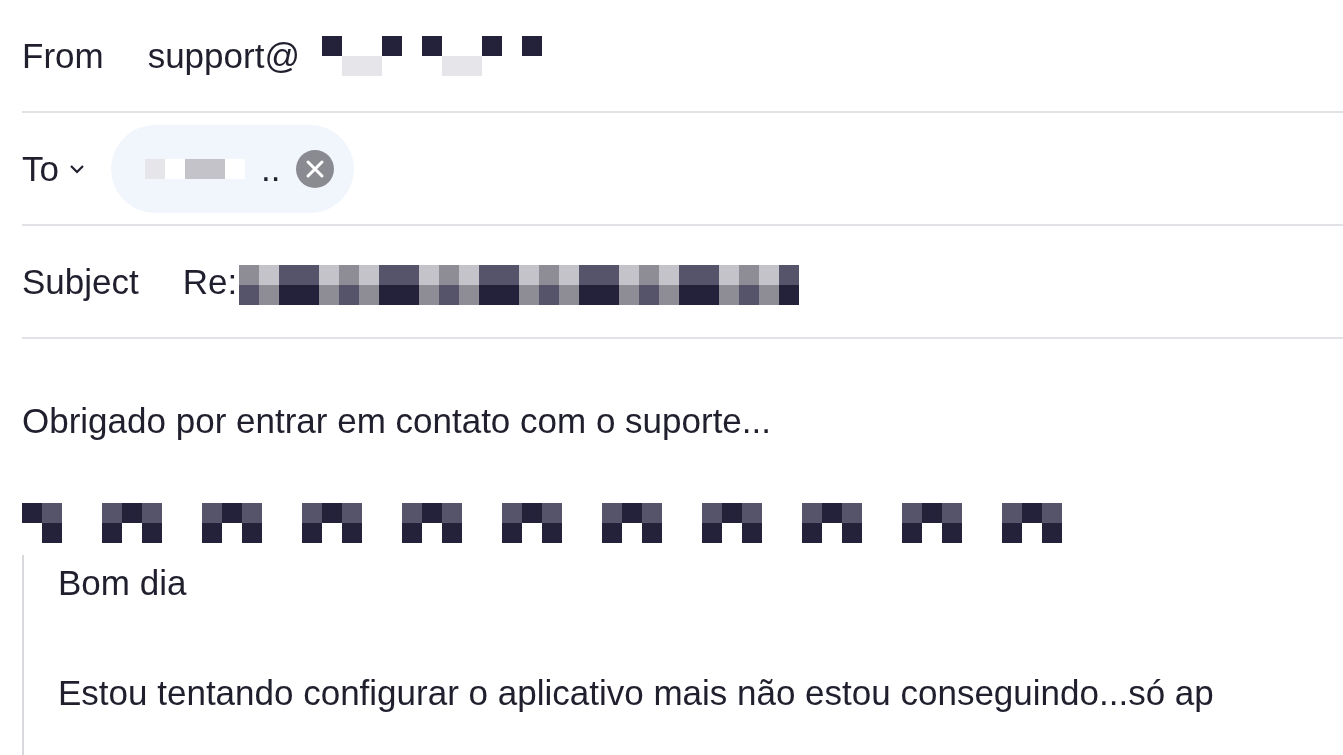 This screenshot has height=755, width=1343. What do you see at coordinates (63, 55) in the screenshot?
I see `from-label: From` at bounding box center [63, 55].